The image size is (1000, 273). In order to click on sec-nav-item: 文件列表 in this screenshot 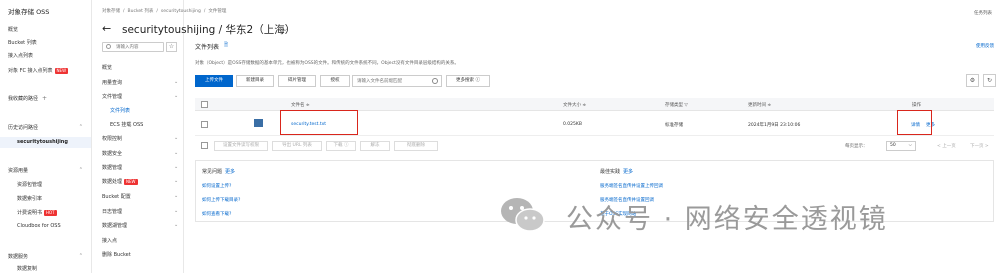, I will do `click(120, 110)`.